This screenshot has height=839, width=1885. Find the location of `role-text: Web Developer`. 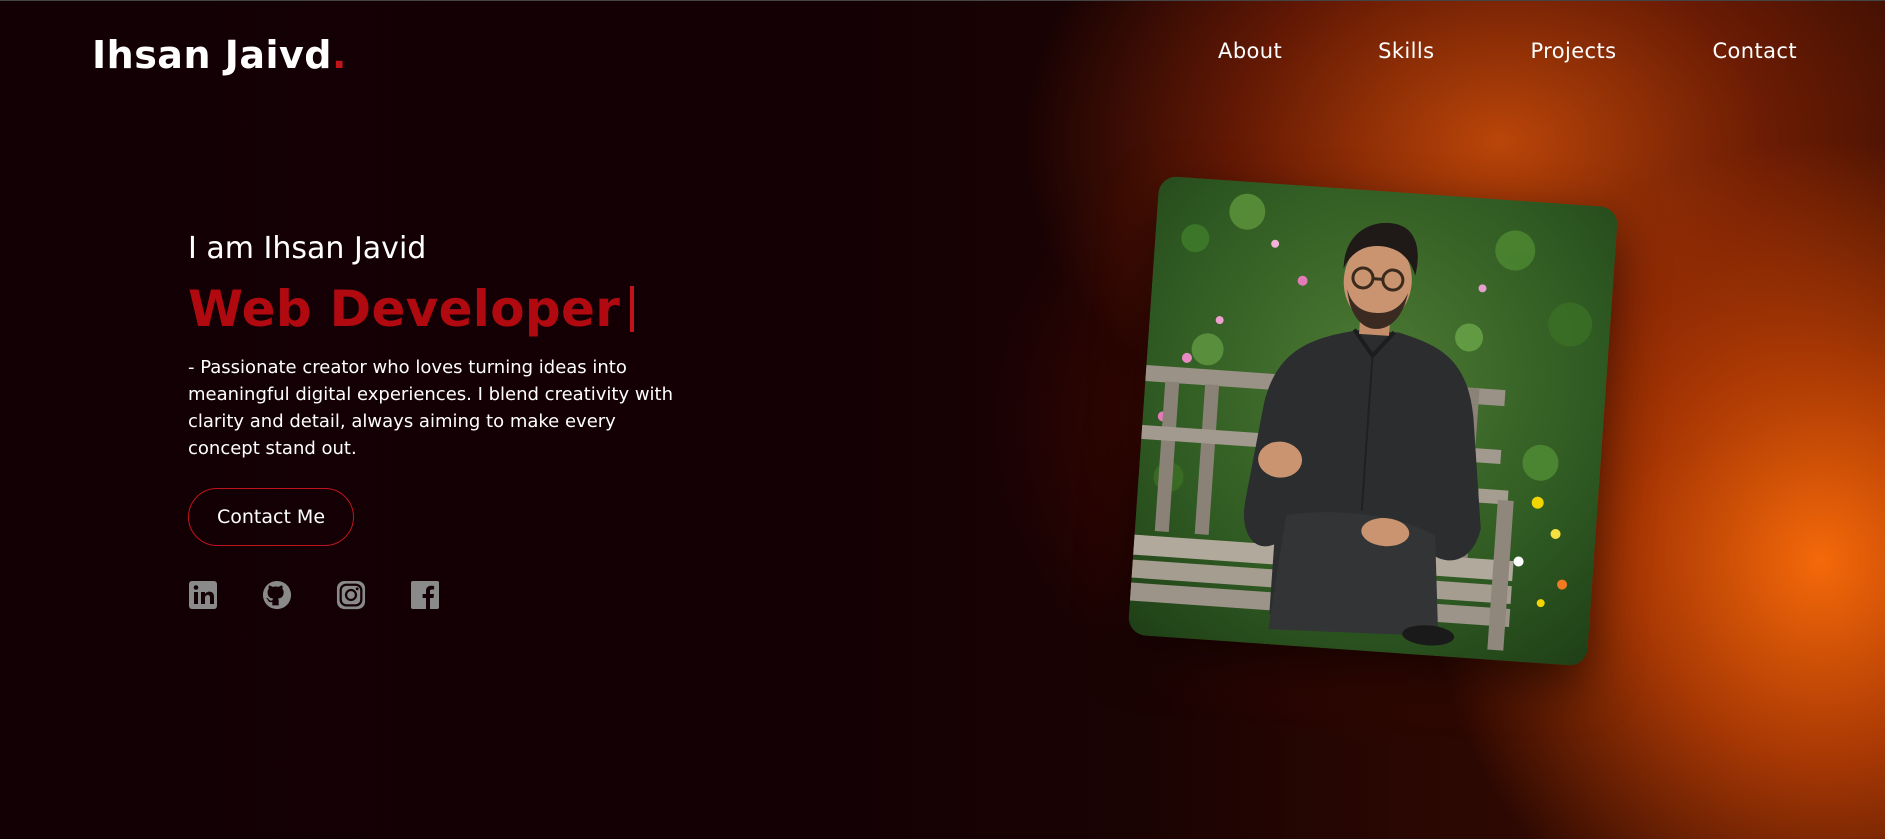

role-text: Web Developer is located at coordinates (404, 309).